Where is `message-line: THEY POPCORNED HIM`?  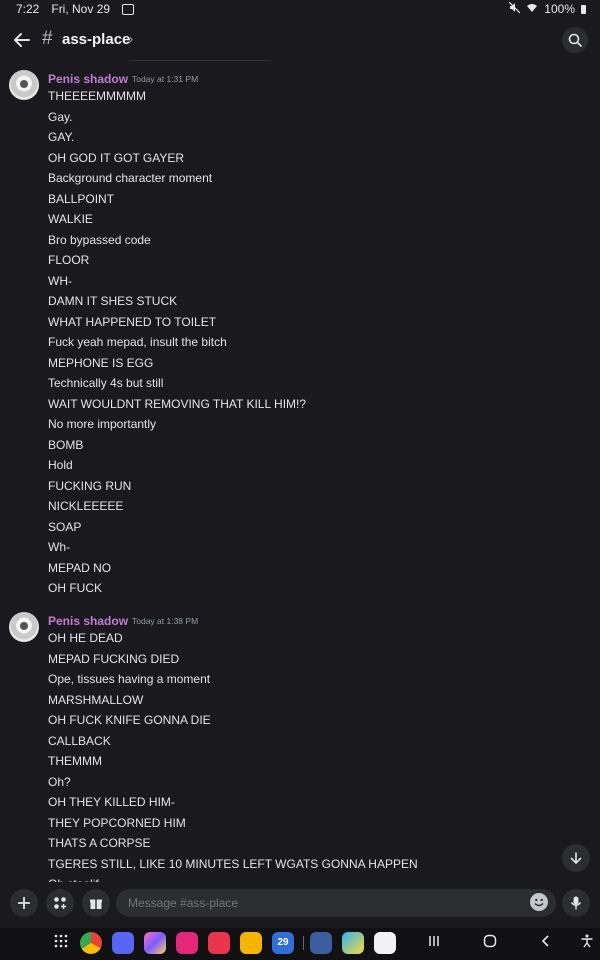
message-line: THEY POPCORNED HIM is located at coordinates (117, 823).